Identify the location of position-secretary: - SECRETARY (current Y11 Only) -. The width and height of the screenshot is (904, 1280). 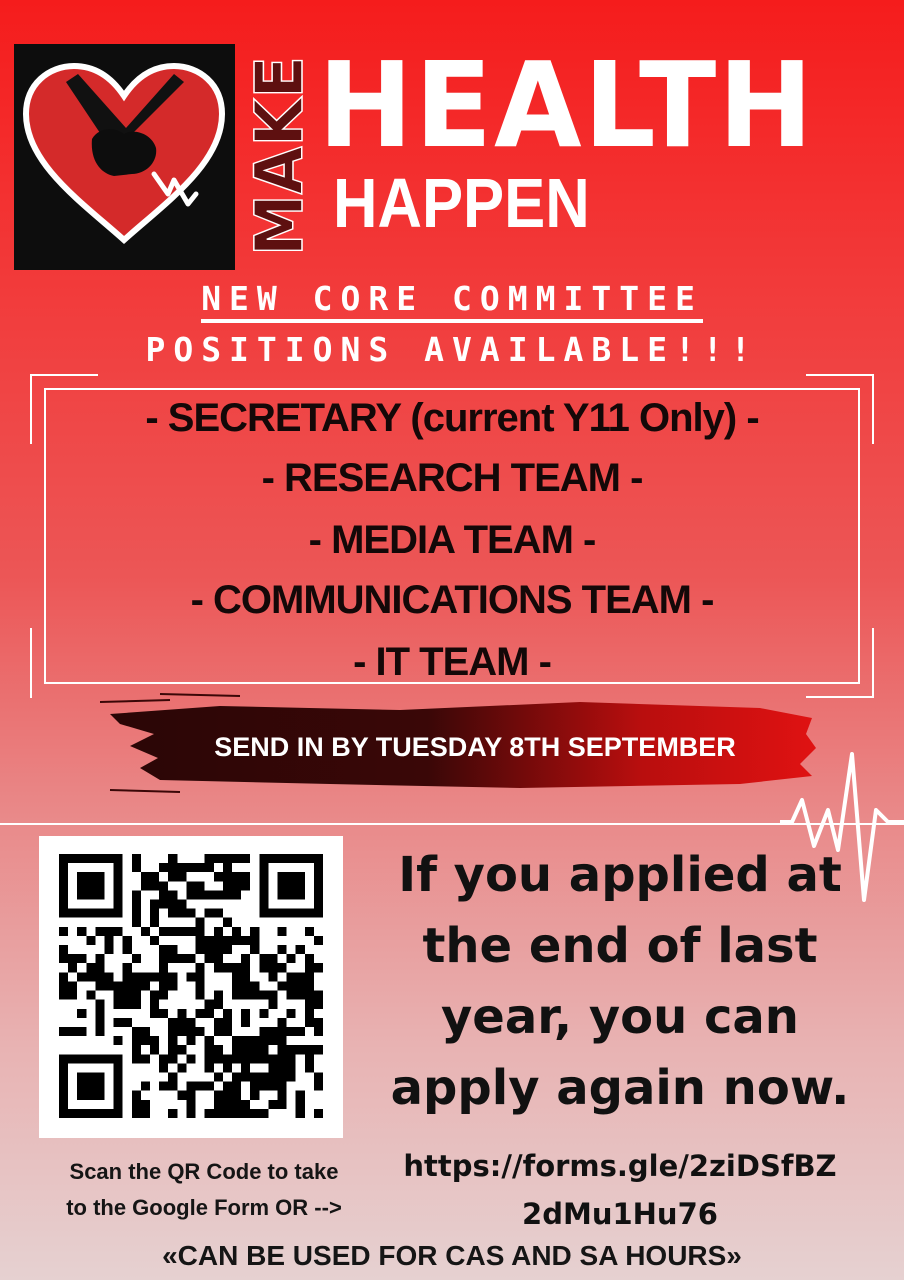
(452, 418).